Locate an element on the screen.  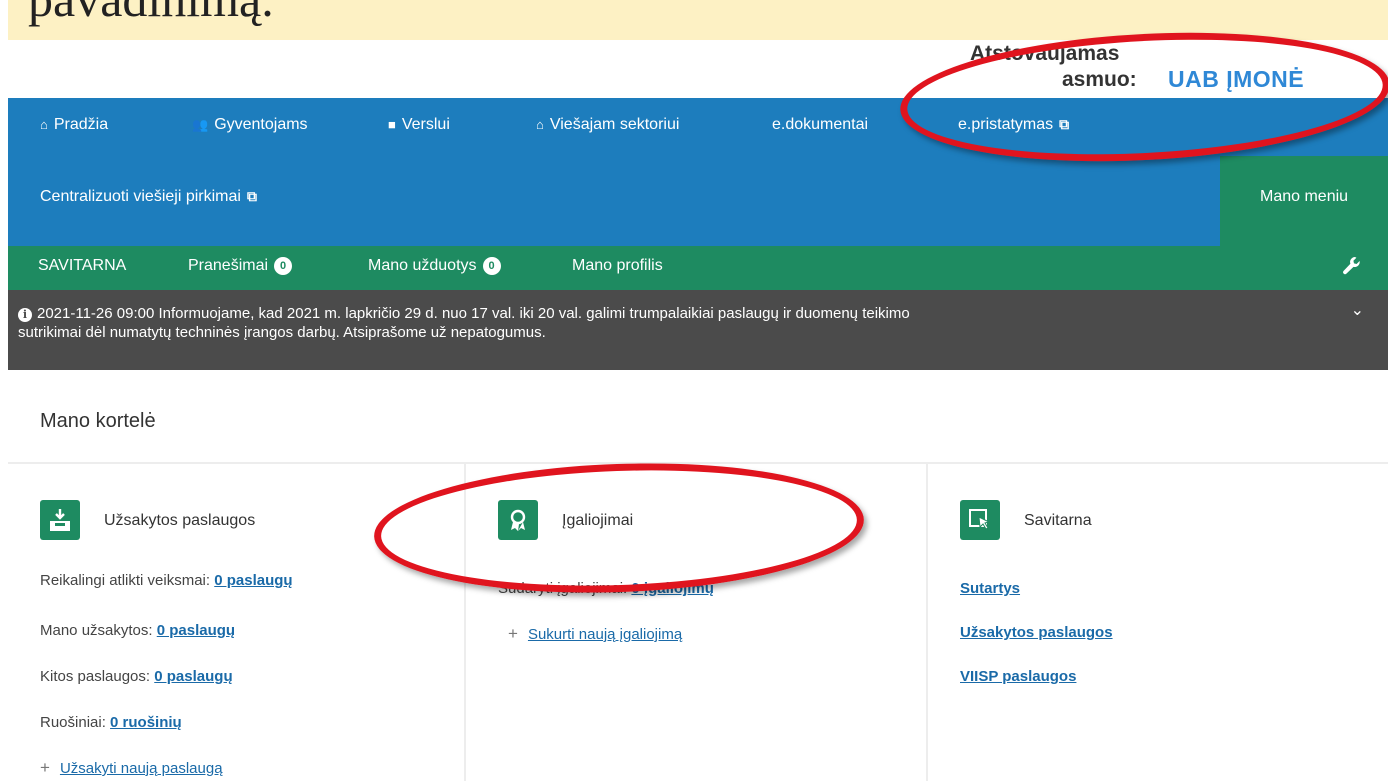
divider is located at coordinates (698, 463).